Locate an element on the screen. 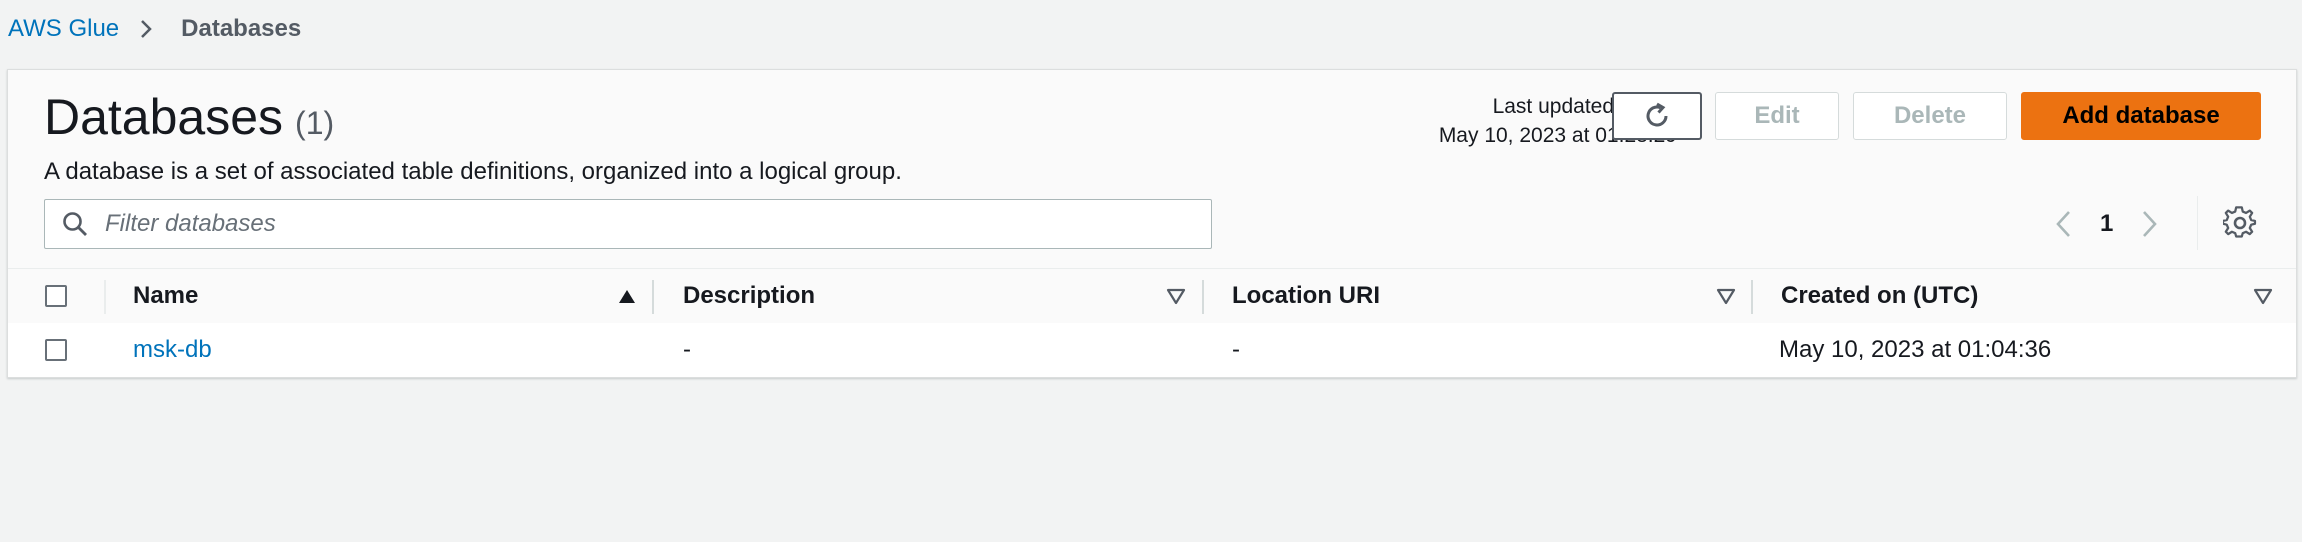 The width and height of the screenshot is (2302, 542). breadcrumb: AWS Glue Databases is located at coordinates (154, 29).